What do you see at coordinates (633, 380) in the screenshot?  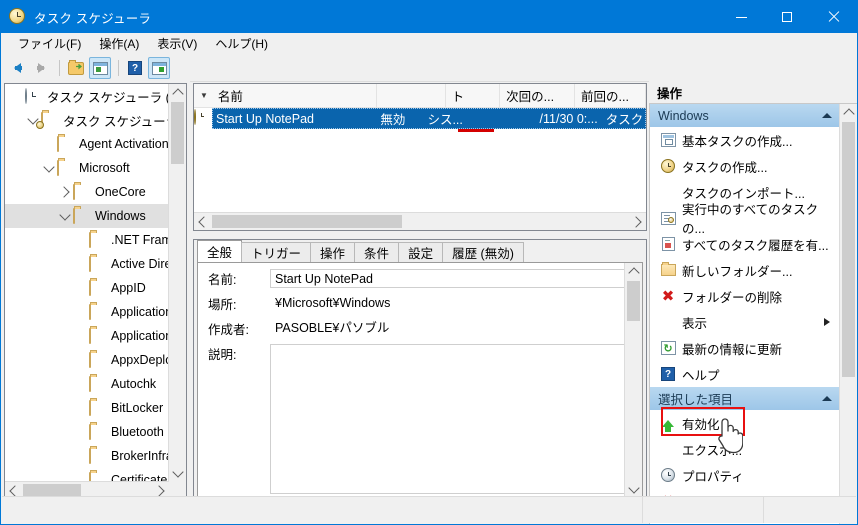 I see `detail-vertical-scrollbar` at bounding box center [633, 380].